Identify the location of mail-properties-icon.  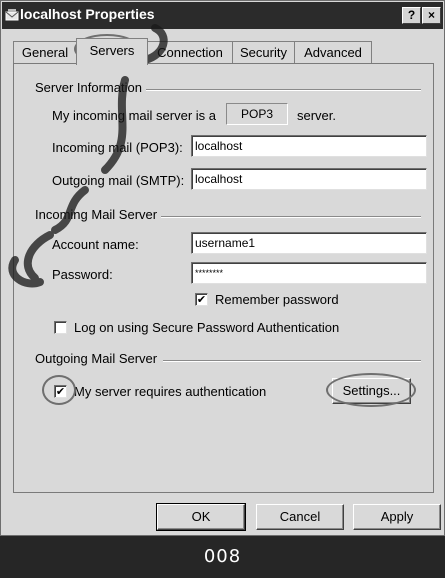
(12, 15).